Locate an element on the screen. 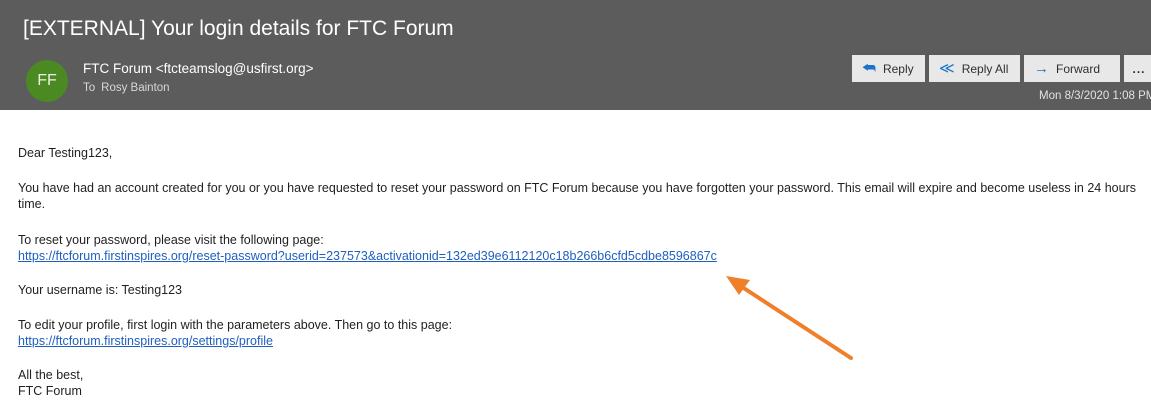  annotation-arrow-icon is located at coordinates (789, 318).